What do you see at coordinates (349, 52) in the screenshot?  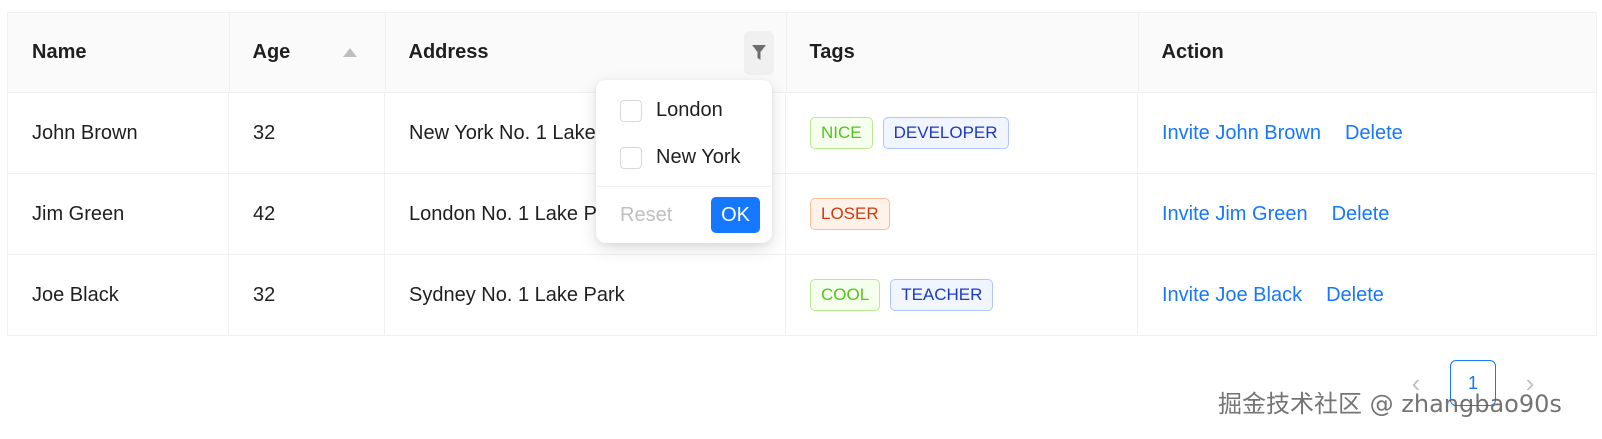 I see `sort-ascending-icon` at bounding box center [349, 52].